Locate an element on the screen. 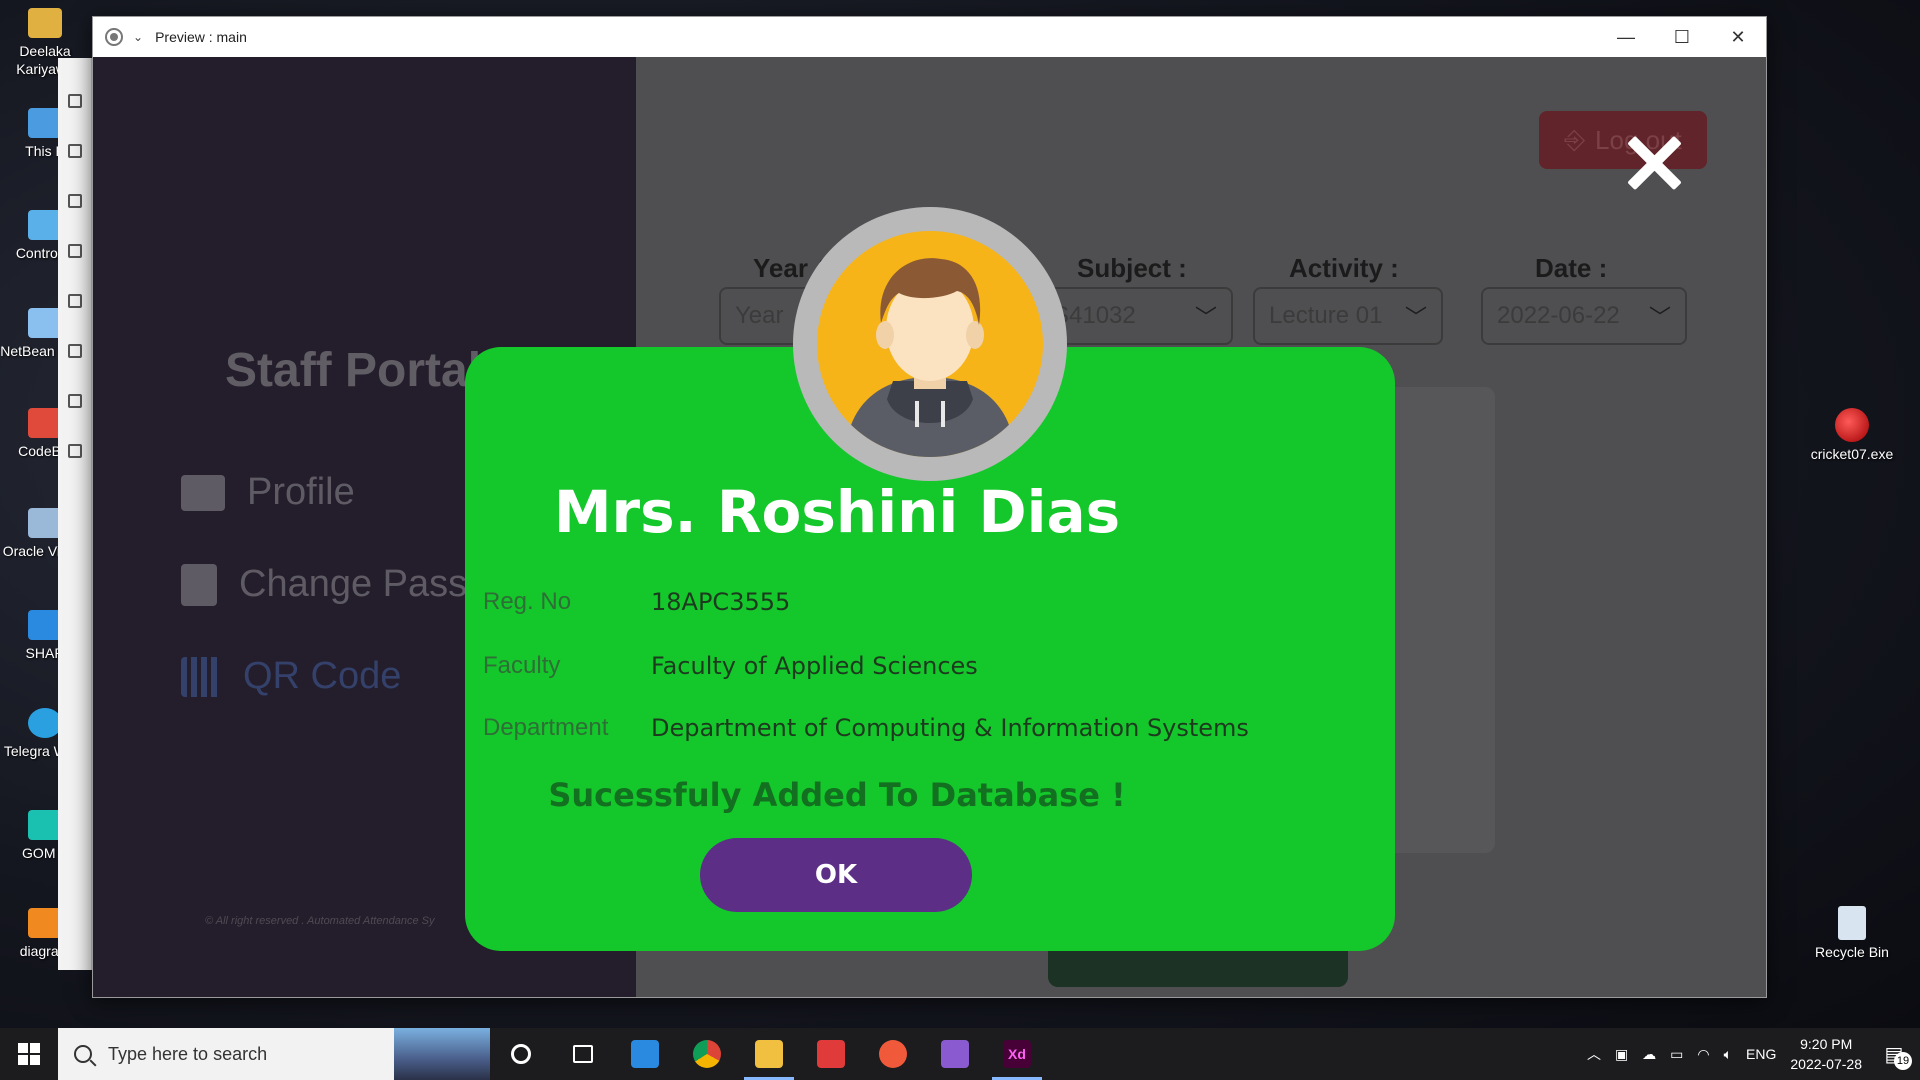 The height and width of the screenshot is (1080, 1920). desktop-icon-recycle-bin: Recycle Bin is located at coordinates (1852, 933).